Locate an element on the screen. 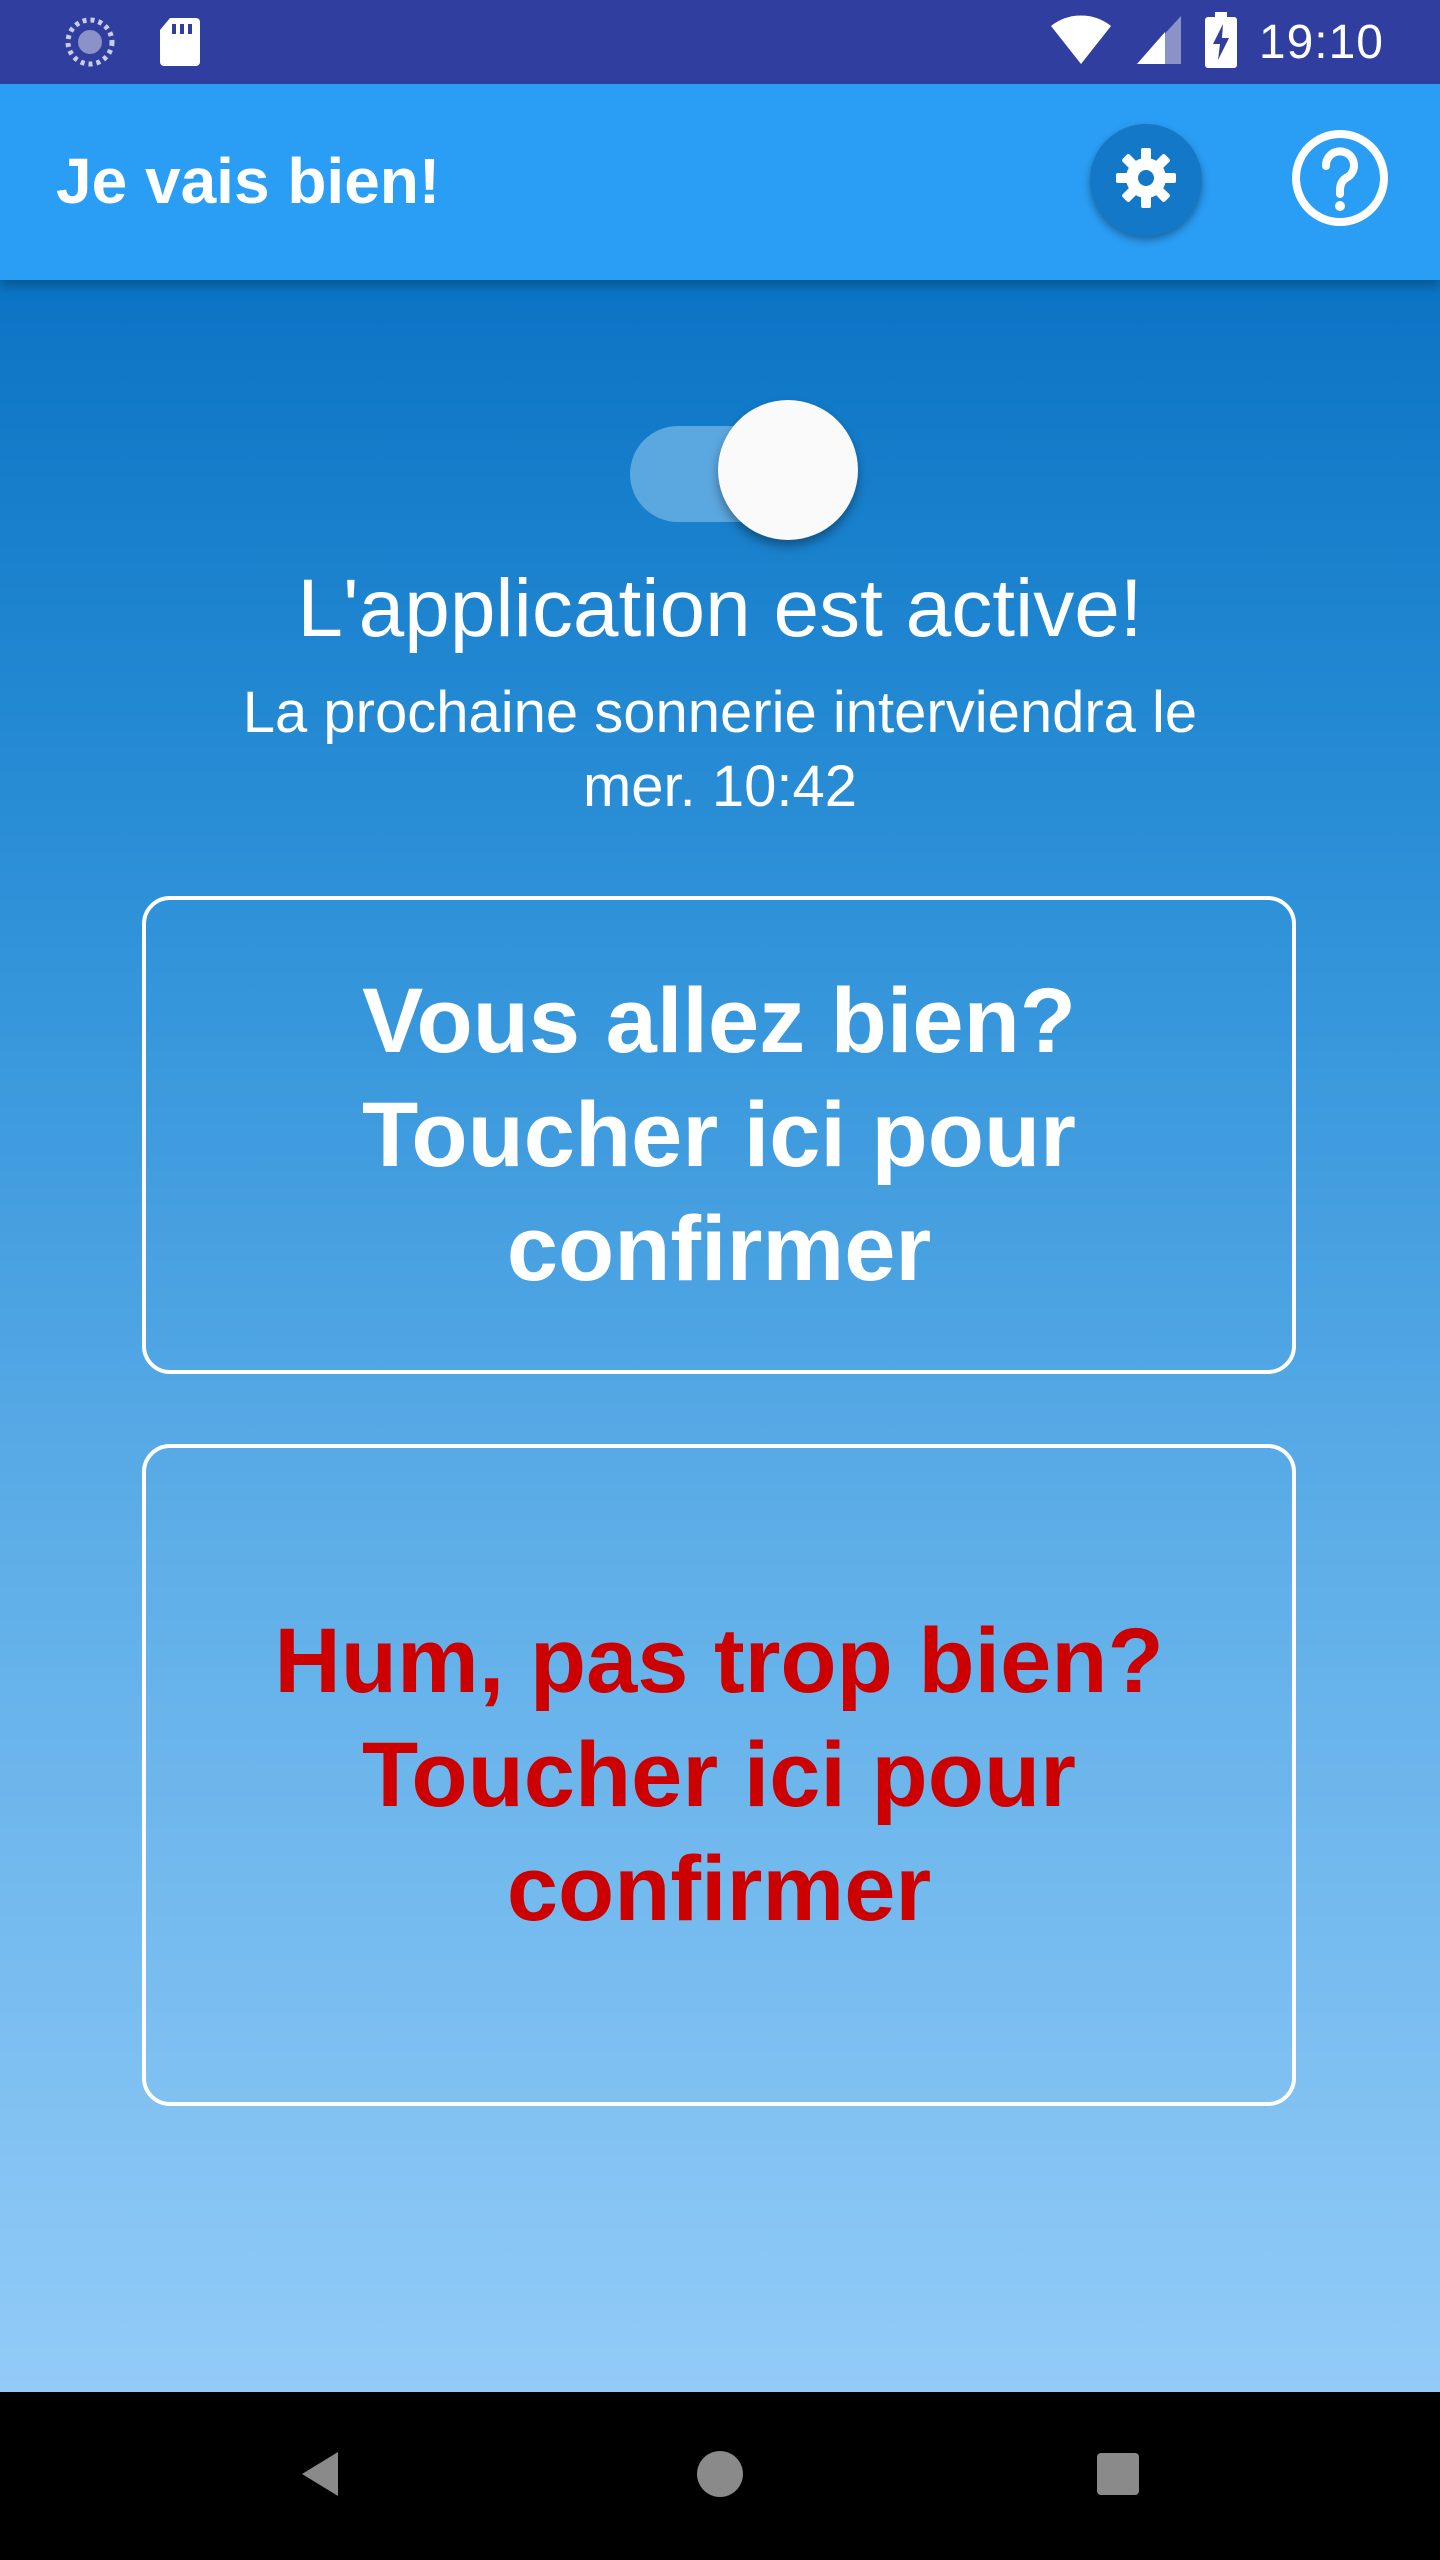 The width and height of the screenshot is (1440, 2560). back-button is located at coordinates (320, 2476).